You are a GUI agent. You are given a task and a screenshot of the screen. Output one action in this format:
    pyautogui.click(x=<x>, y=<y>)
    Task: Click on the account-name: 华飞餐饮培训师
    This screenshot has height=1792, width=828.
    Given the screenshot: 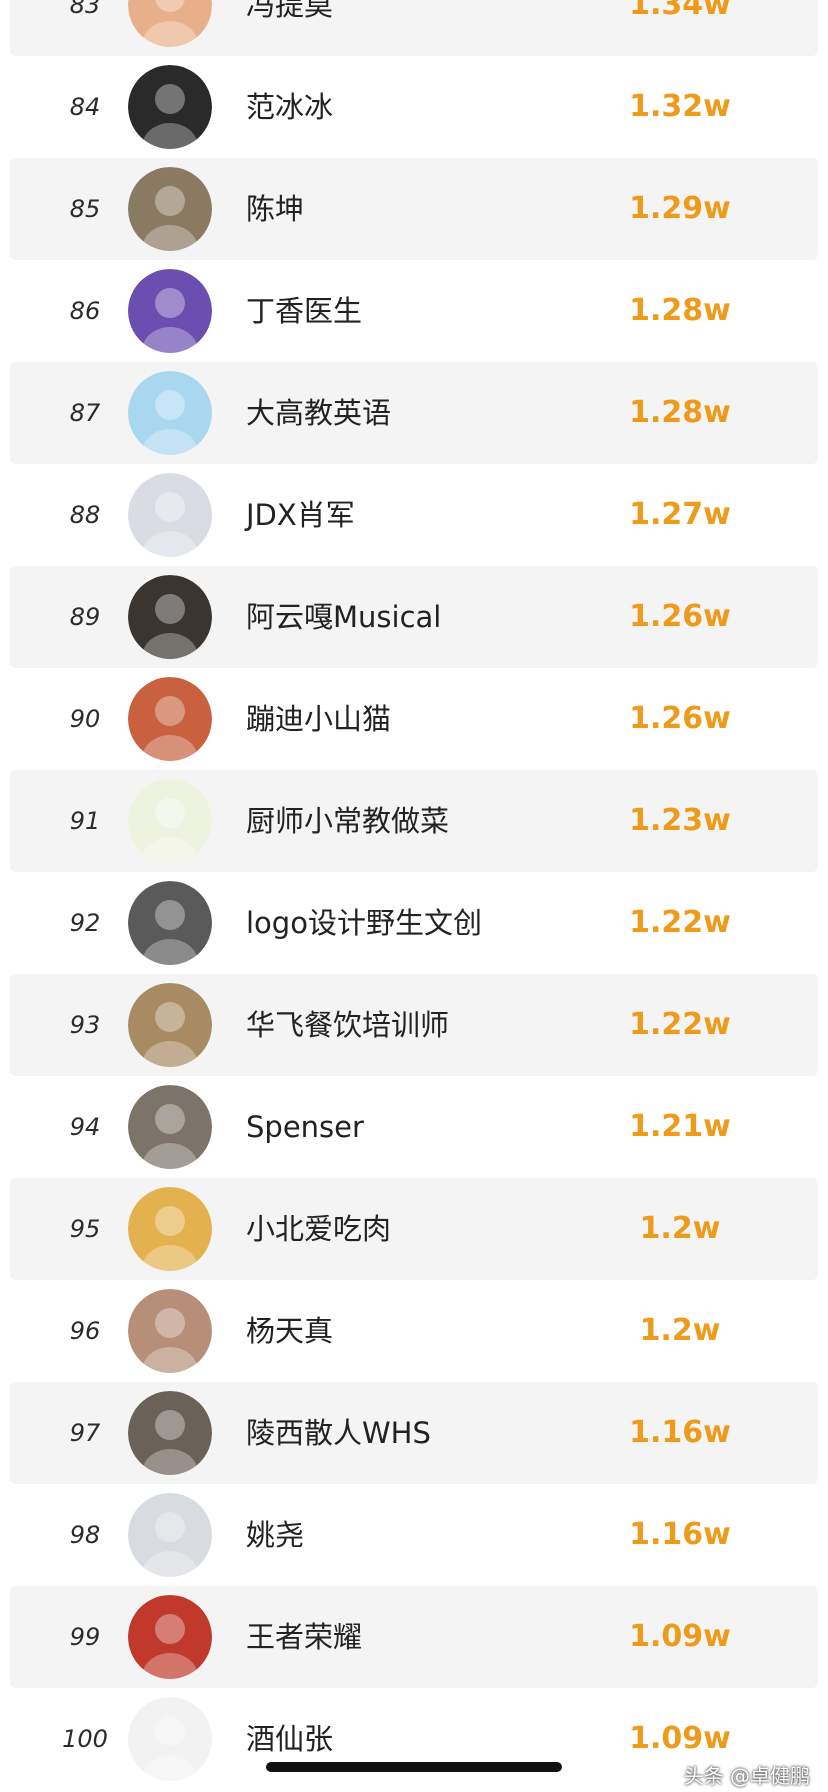 What is the action you would take?
    pyautogui.click(x=347, y=1025)
    